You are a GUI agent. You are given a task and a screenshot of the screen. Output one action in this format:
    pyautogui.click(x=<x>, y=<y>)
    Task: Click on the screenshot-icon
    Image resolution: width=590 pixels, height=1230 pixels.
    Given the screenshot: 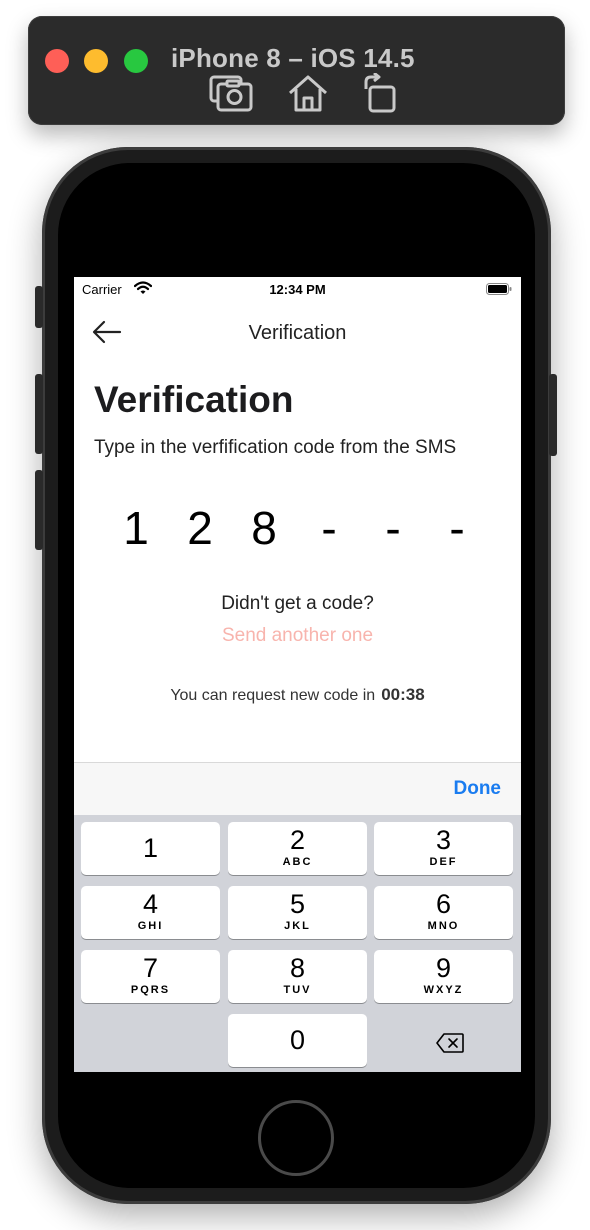 What is the action you would take?
    pyautogui.click(x=231, y=93)
    